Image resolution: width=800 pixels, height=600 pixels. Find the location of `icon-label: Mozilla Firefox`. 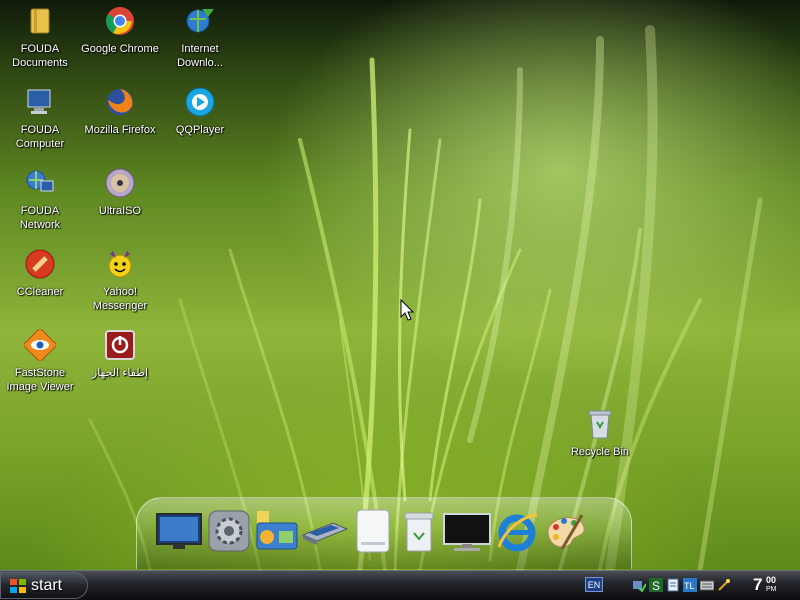

icon-label: Mozilla Firefox is located at coordinates (120, 130).